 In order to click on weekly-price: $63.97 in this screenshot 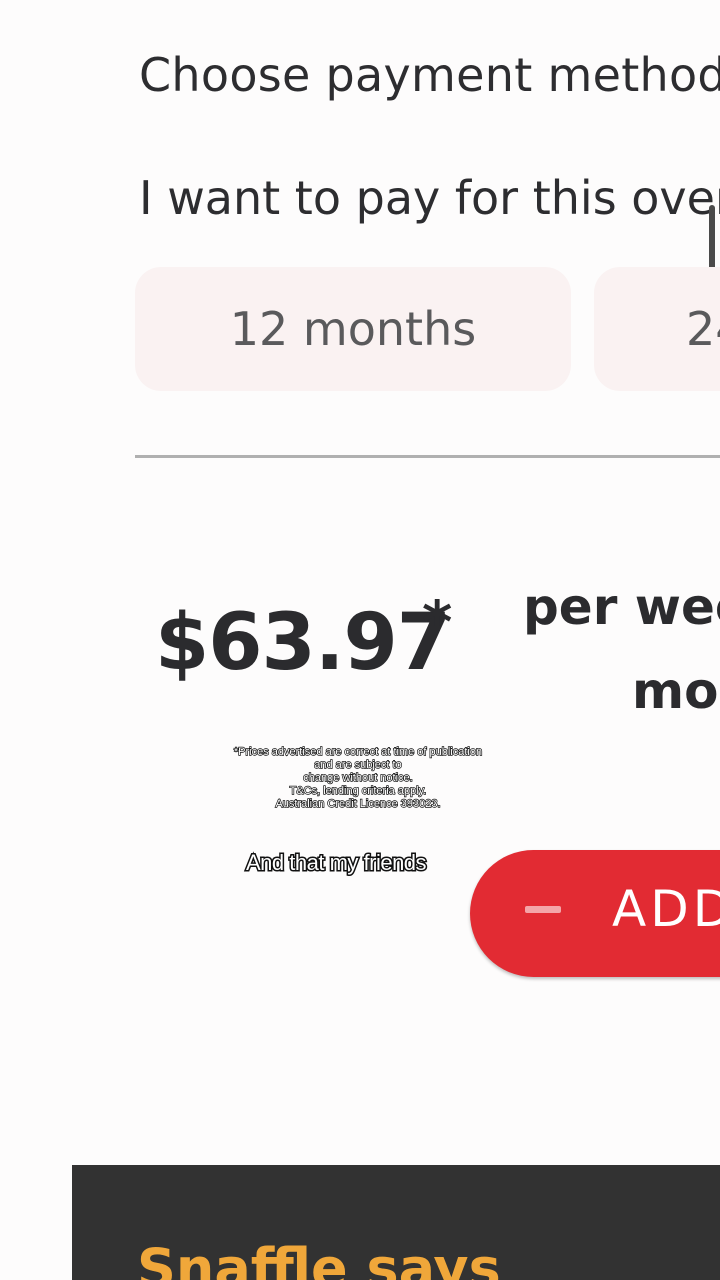, I will do `click(303, 643)`.